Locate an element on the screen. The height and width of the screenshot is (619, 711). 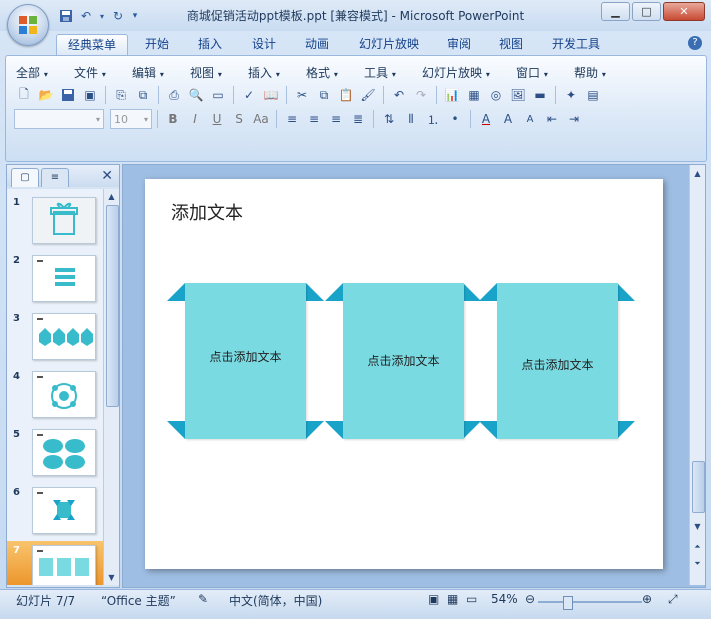
slide-thumbnail: 3 is located at coordinates (55, 337).